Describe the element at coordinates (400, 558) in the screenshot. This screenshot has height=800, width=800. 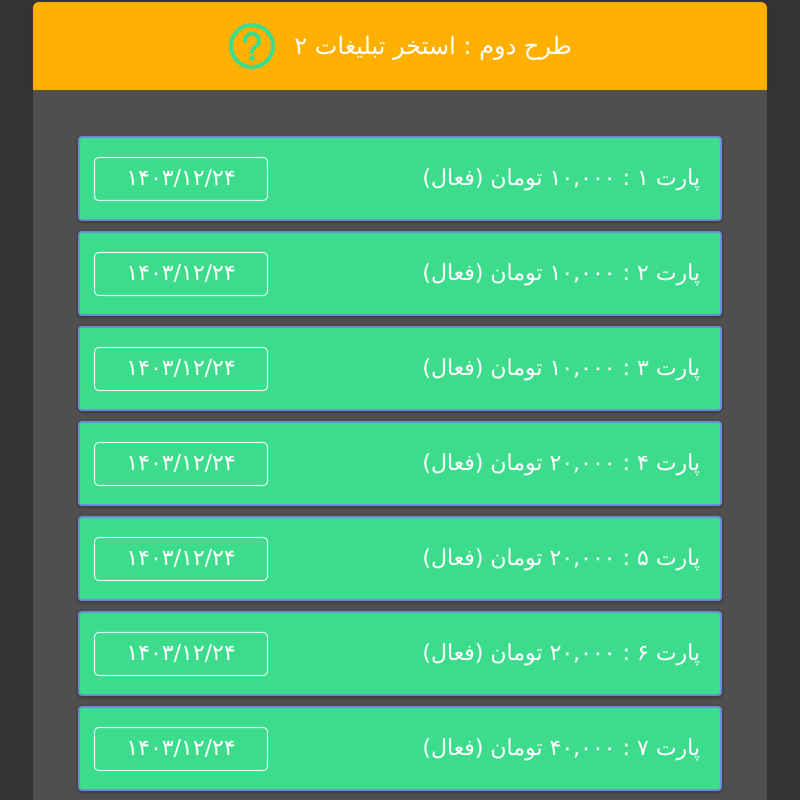
I see `part-card: پارت ۵ : ۲۰,۰۰۰ تومان (فعال) ۱۴۰۳/۱۲/۲۴` at that location.